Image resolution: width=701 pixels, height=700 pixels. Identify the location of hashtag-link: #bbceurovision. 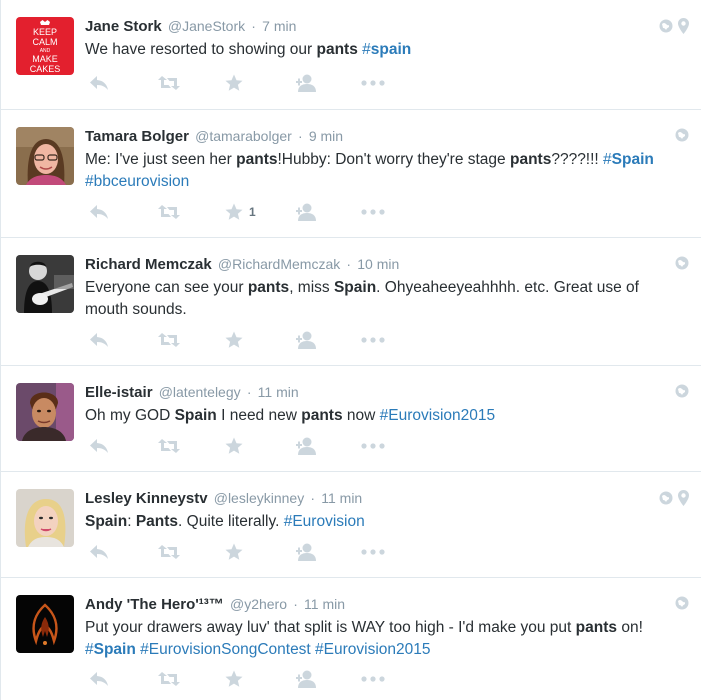
(137, 181).